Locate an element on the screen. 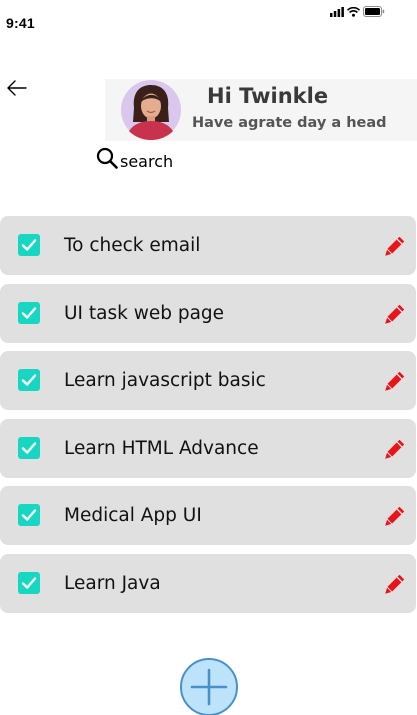 The height and width of the screenshot is (715, 417). todo-label: Learn Java is located at coordinates (112, 583).